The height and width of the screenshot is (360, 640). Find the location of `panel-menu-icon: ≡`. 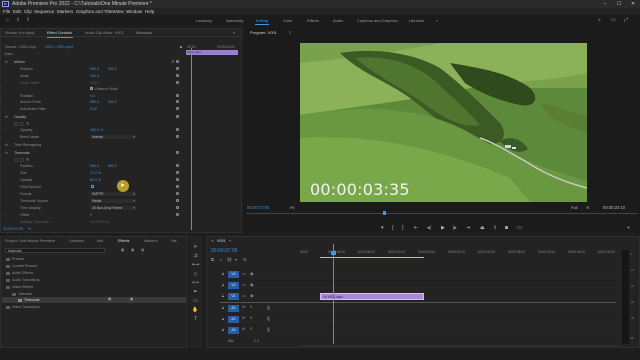

panel-menu-icon: ≡ is located at coordinates (234, 33).